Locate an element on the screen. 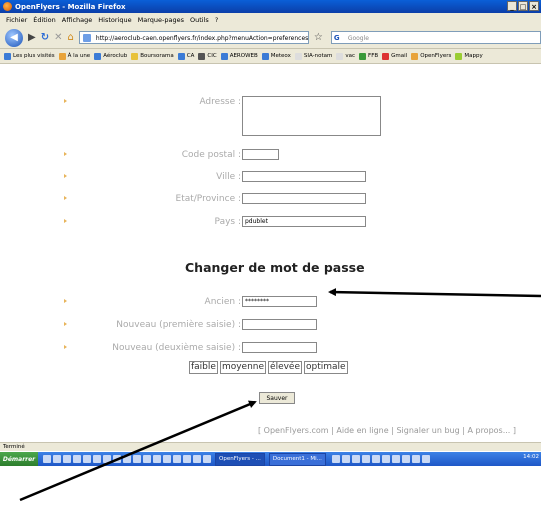 The image size is (541, 514). bookmark-item: À la une is located at coordinates (74, 56).